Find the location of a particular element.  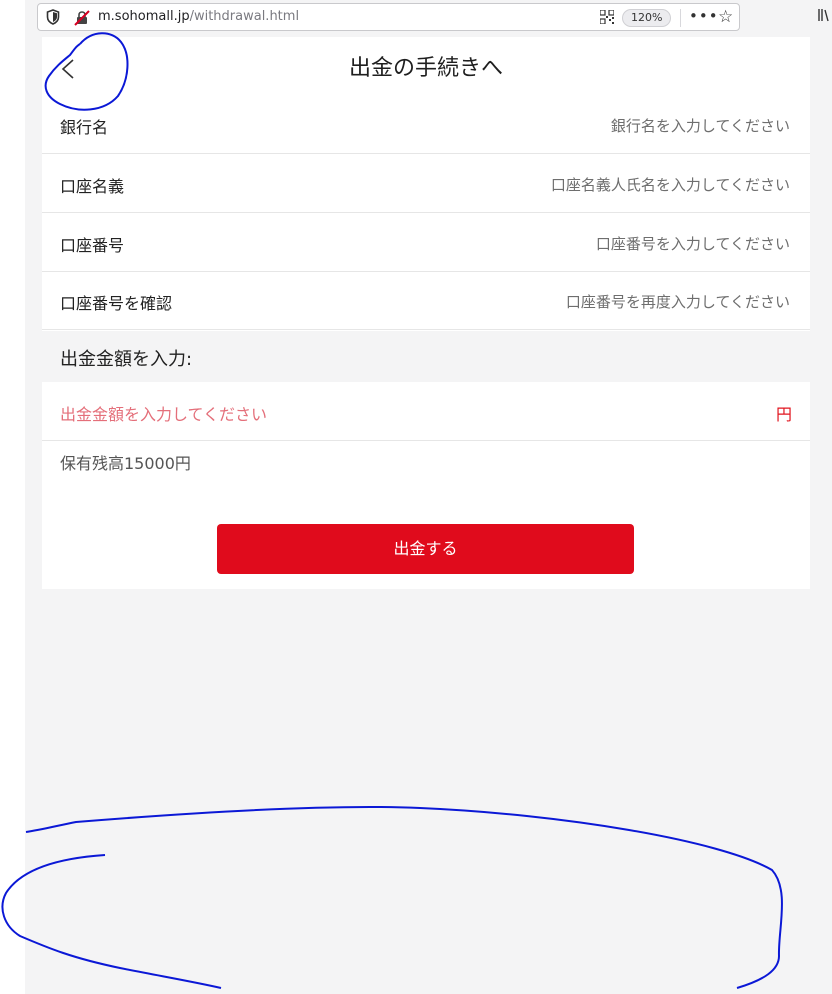

bank-name-input: 銀行名を入力してください is located at coordinates (700, 125).